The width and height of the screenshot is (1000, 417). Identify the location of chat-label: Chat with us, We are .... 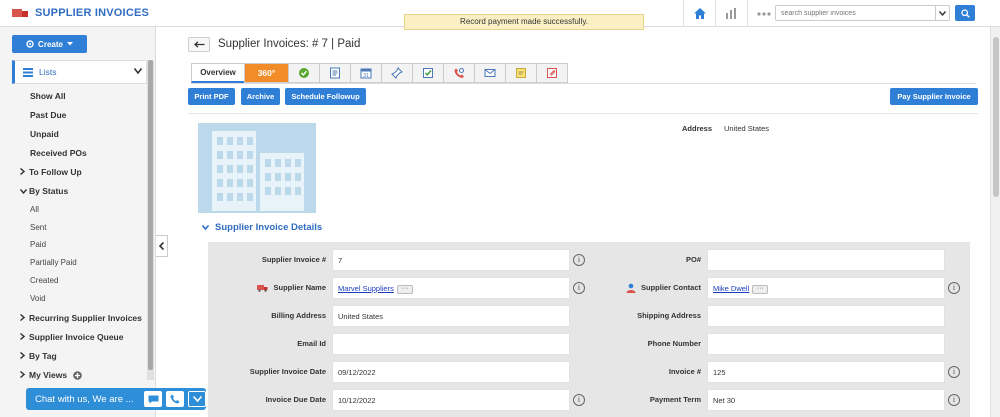
(83, 399).